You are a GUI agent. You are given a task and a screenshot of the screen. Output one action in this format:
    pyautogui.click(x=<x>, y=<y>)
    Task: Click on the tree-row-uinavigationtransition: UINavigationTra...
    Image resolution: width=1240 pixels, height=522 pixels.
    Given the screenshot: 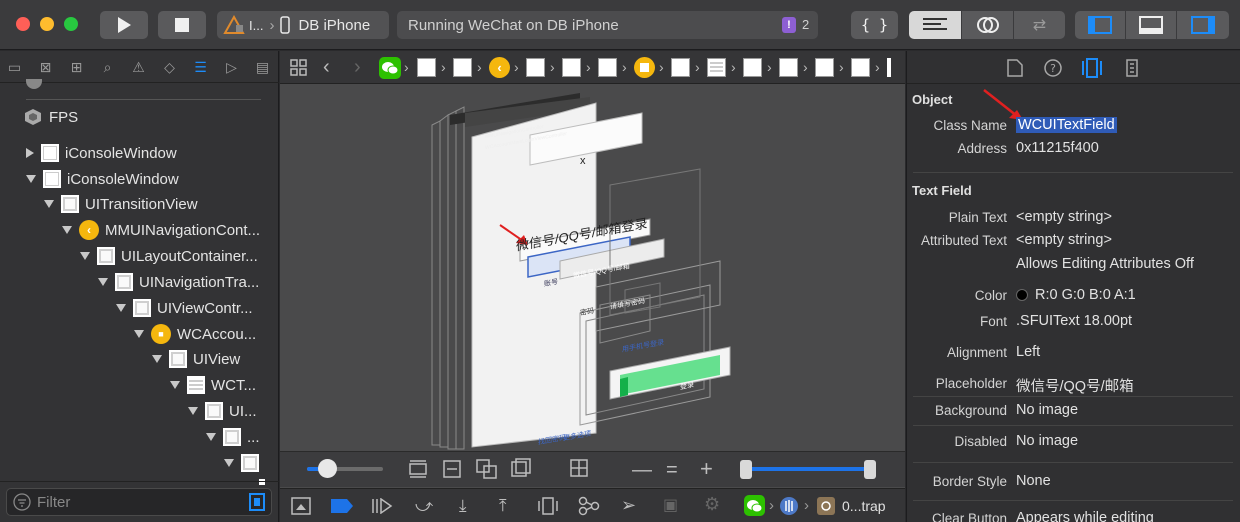 What is the action you would take?
    pyautogui.click(x=178, y=282)
    